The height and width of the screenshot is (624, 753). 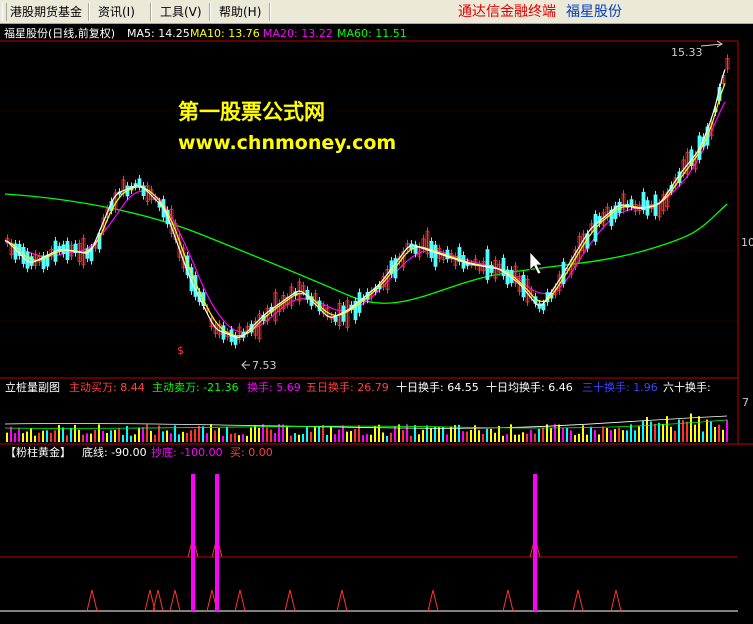 What do you see at coordinates (536, 263) in the screenshot?
I see `mouse-cursor-icon` at bounding box center [536, 263].